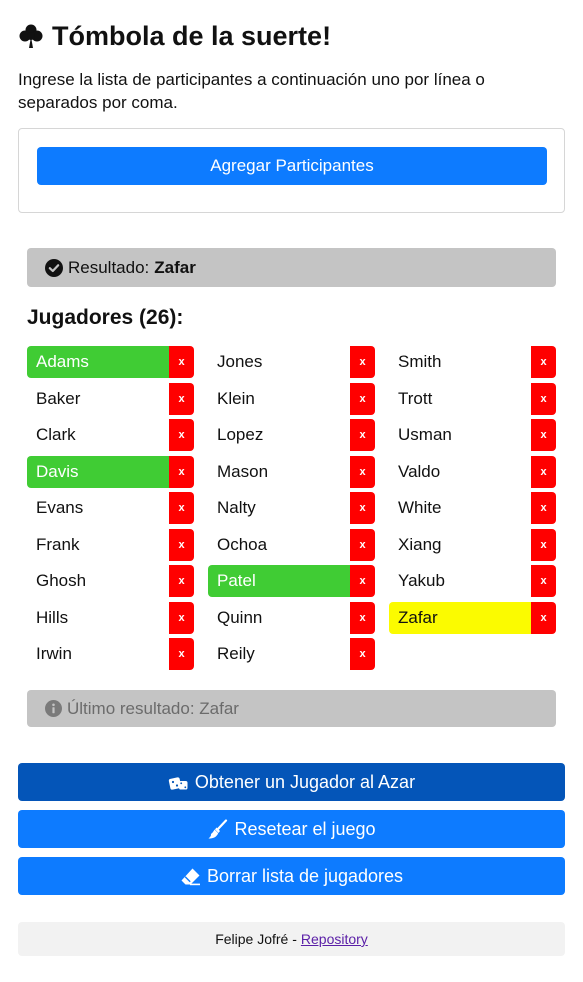 Image resolution: width=583 pixels, height=982 pixels. Describe the element at coordinates (472, 581) in the screenshot. I see `player-item: Yakub x` at that location.